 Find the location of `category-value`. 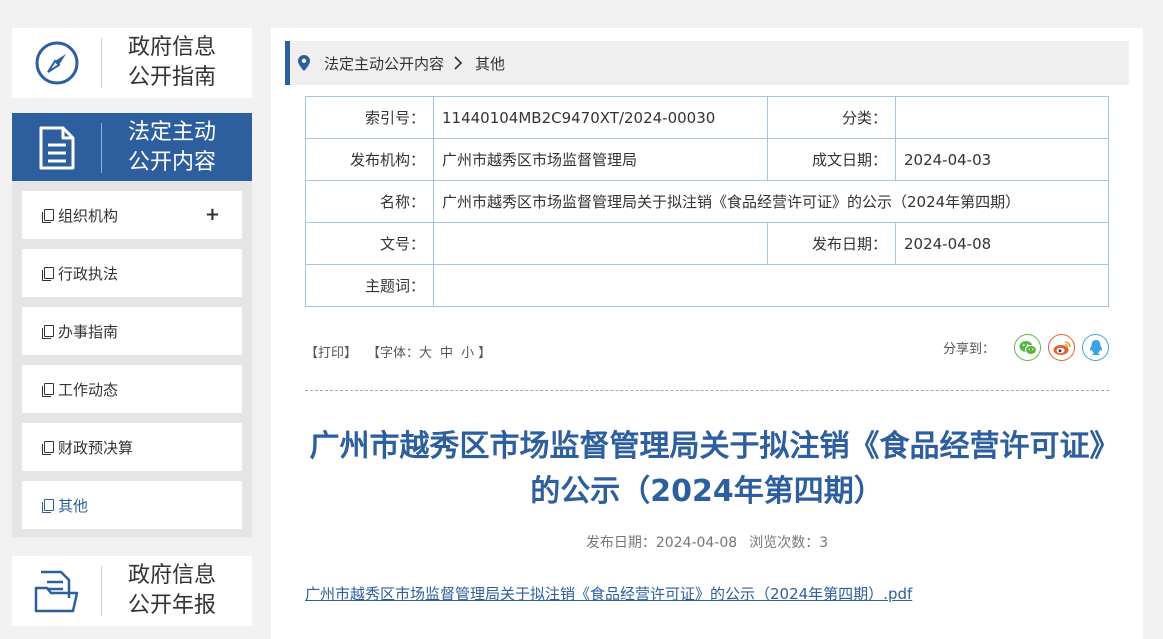

category-value is located at coordinates (1002, 117).